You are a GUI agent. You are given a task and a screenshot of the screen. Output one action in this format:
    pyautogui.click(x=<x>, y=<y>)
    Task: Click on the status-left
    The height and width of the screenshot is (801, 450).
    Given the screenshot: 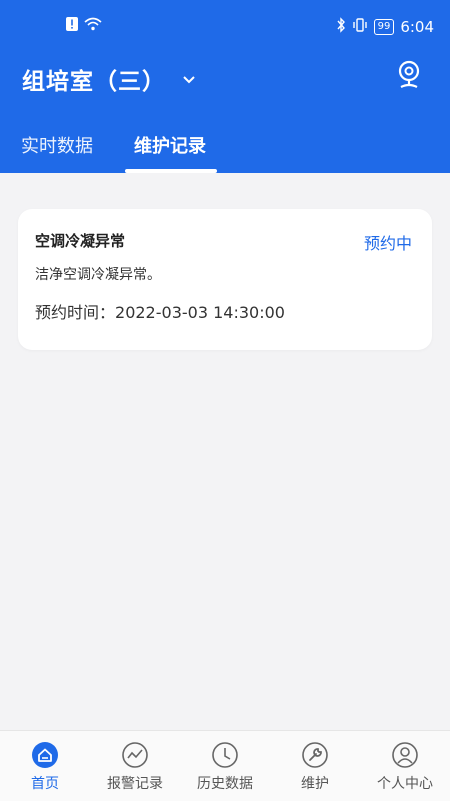 What is the action you would take?
    pyautogui.click(x=84, y=26)
    